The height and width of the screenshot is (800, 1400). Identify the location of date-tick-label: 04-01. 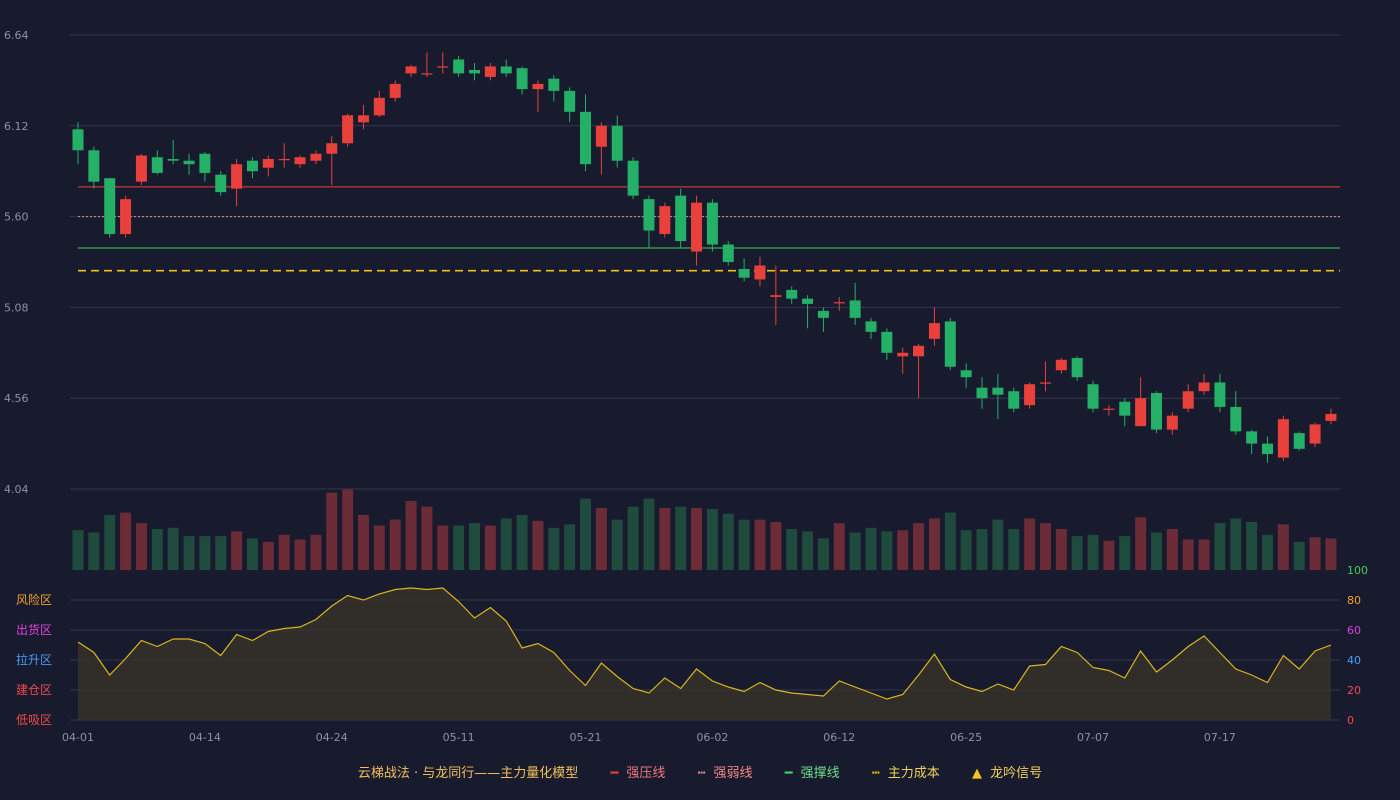
(78, 737).